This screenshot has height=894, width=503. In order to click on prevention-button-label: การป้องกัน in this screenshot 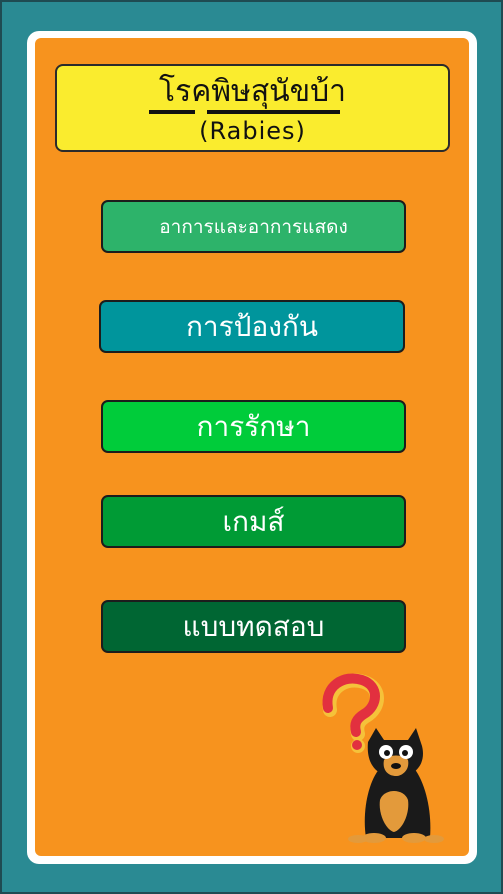, I will do `click(252, 326)`.